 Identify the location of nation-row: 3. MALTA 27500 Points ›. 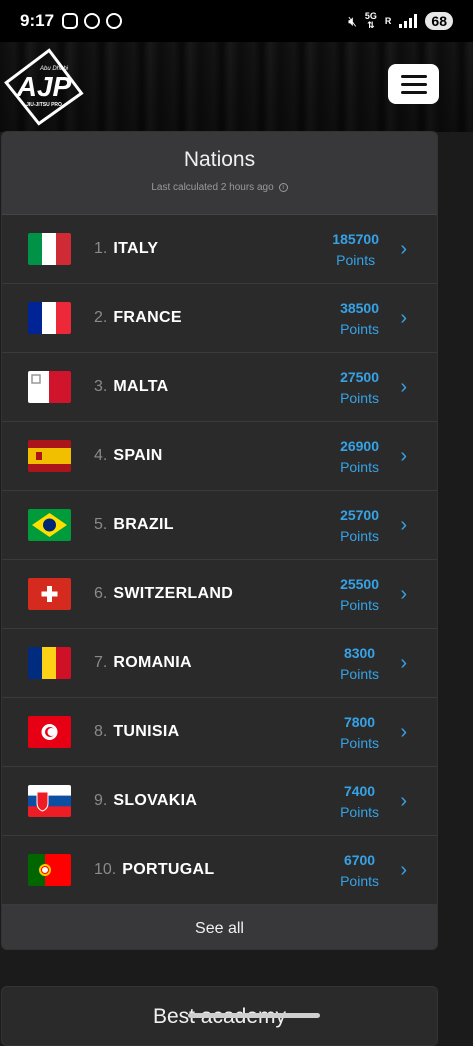
(219, 387).